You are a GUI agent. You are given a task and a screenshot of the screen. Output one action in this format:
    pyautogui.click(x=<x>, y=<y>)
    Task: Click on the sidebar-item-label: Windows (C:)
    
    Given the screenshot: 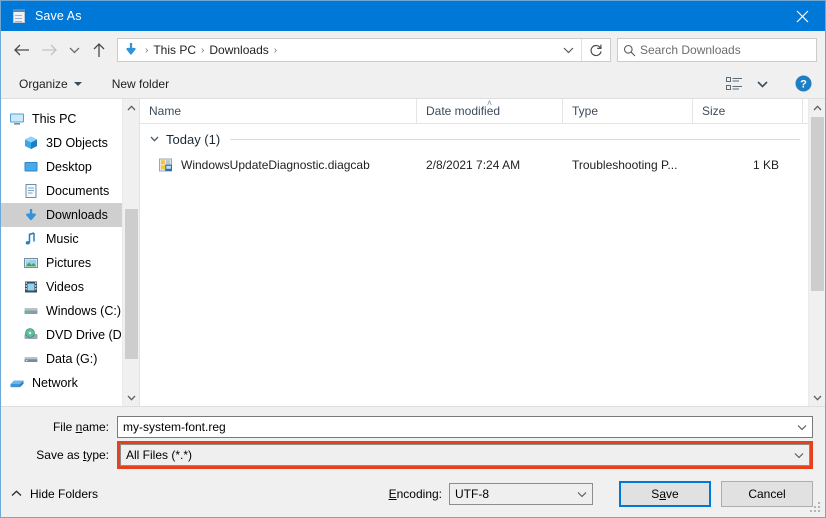 What is the action you would take?
    pyautogui.click(x=84, y=311)
    